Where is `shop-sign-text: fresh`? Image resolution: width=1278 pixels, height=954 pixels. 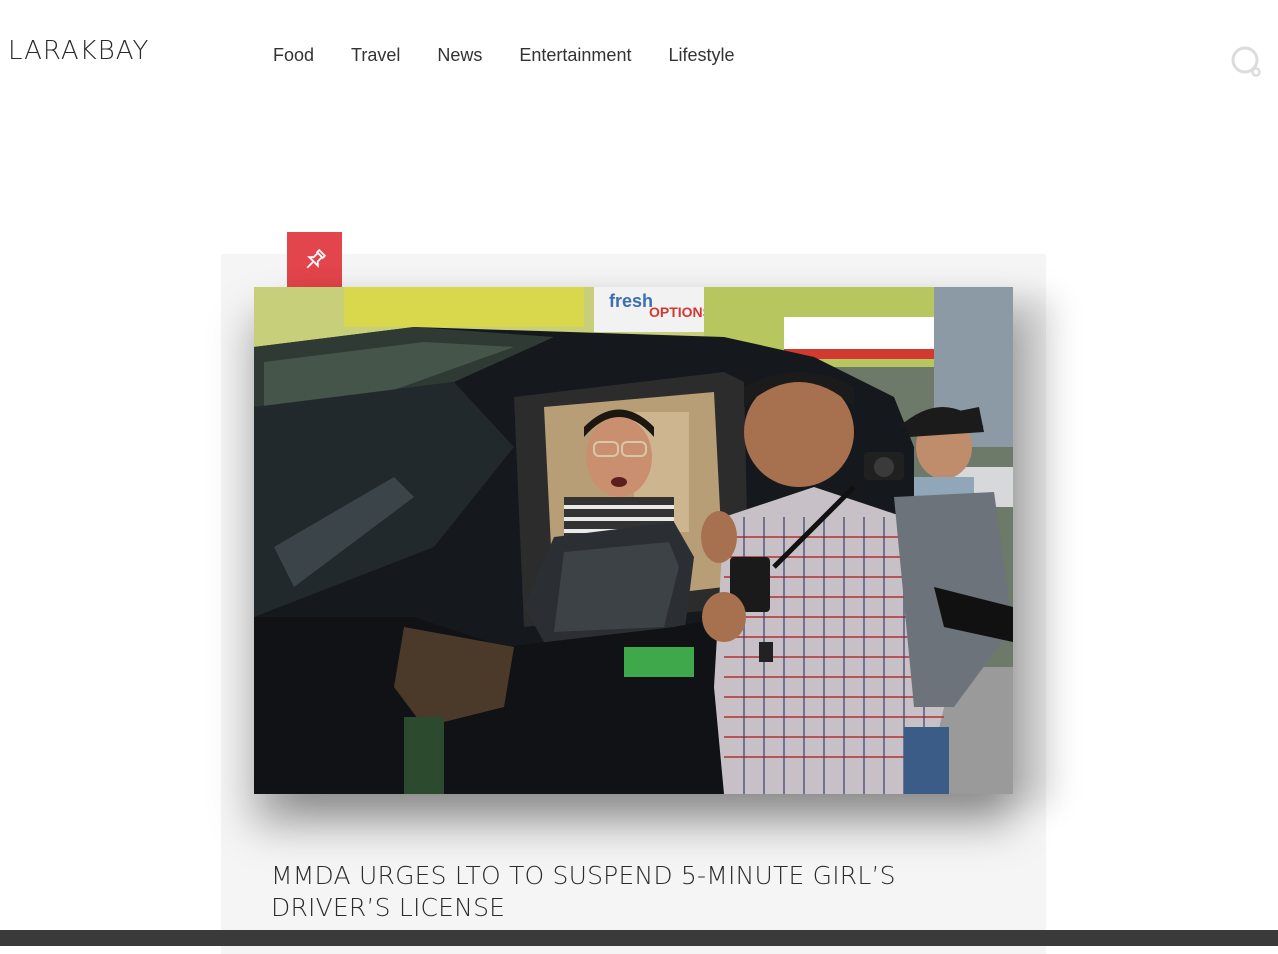 shop-sign-text: fresh is located at coordinates (631, 301).